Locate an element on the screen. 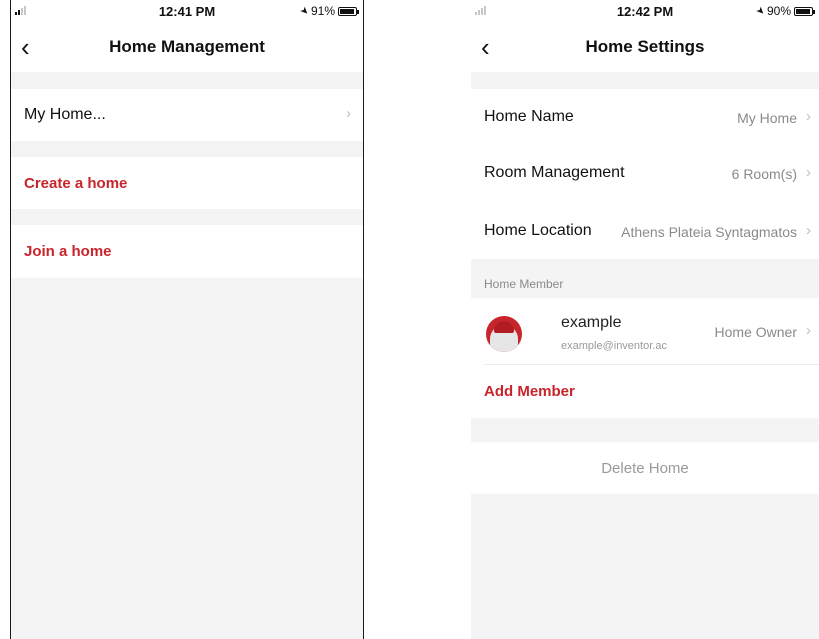 The height and width of the screenshot is (639, 819). status-bar: 12:42 PM ➤ 90% is located at coordinates (645, 11).